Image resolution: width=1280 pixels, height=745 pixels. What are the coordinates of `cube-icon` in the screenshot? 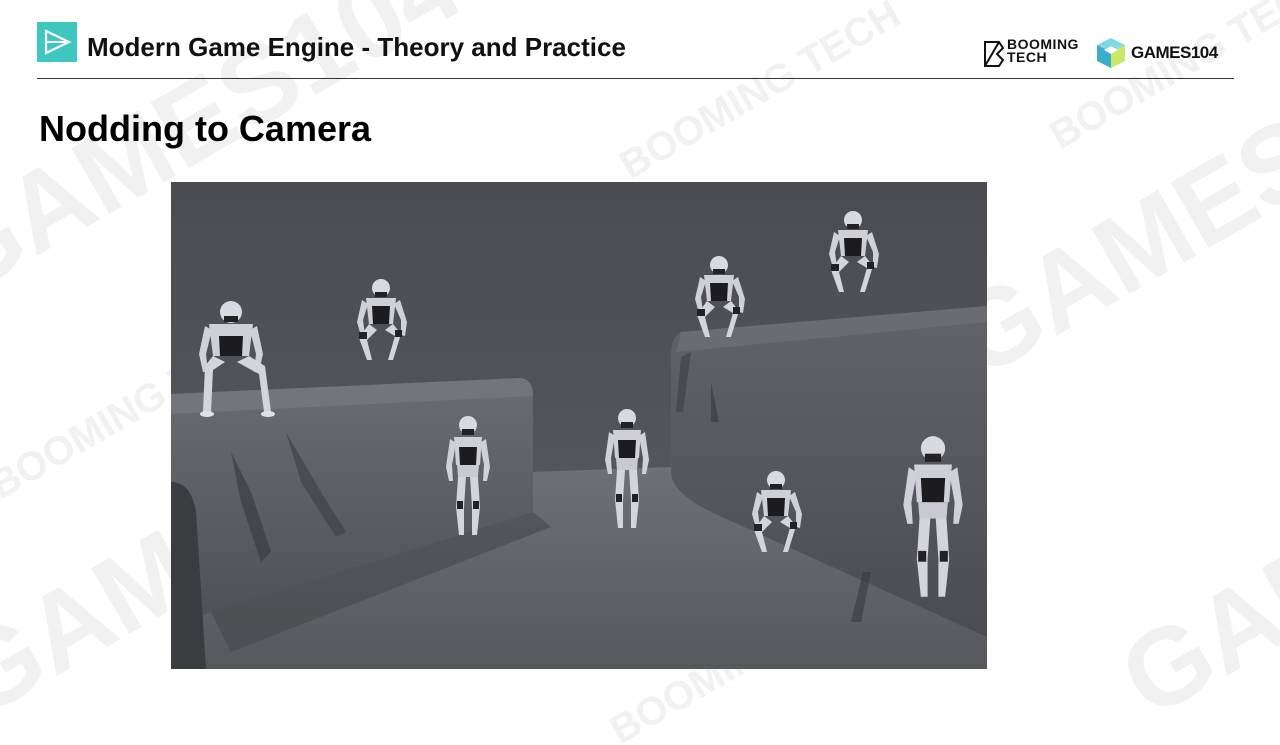 It's located at (1111, 53).